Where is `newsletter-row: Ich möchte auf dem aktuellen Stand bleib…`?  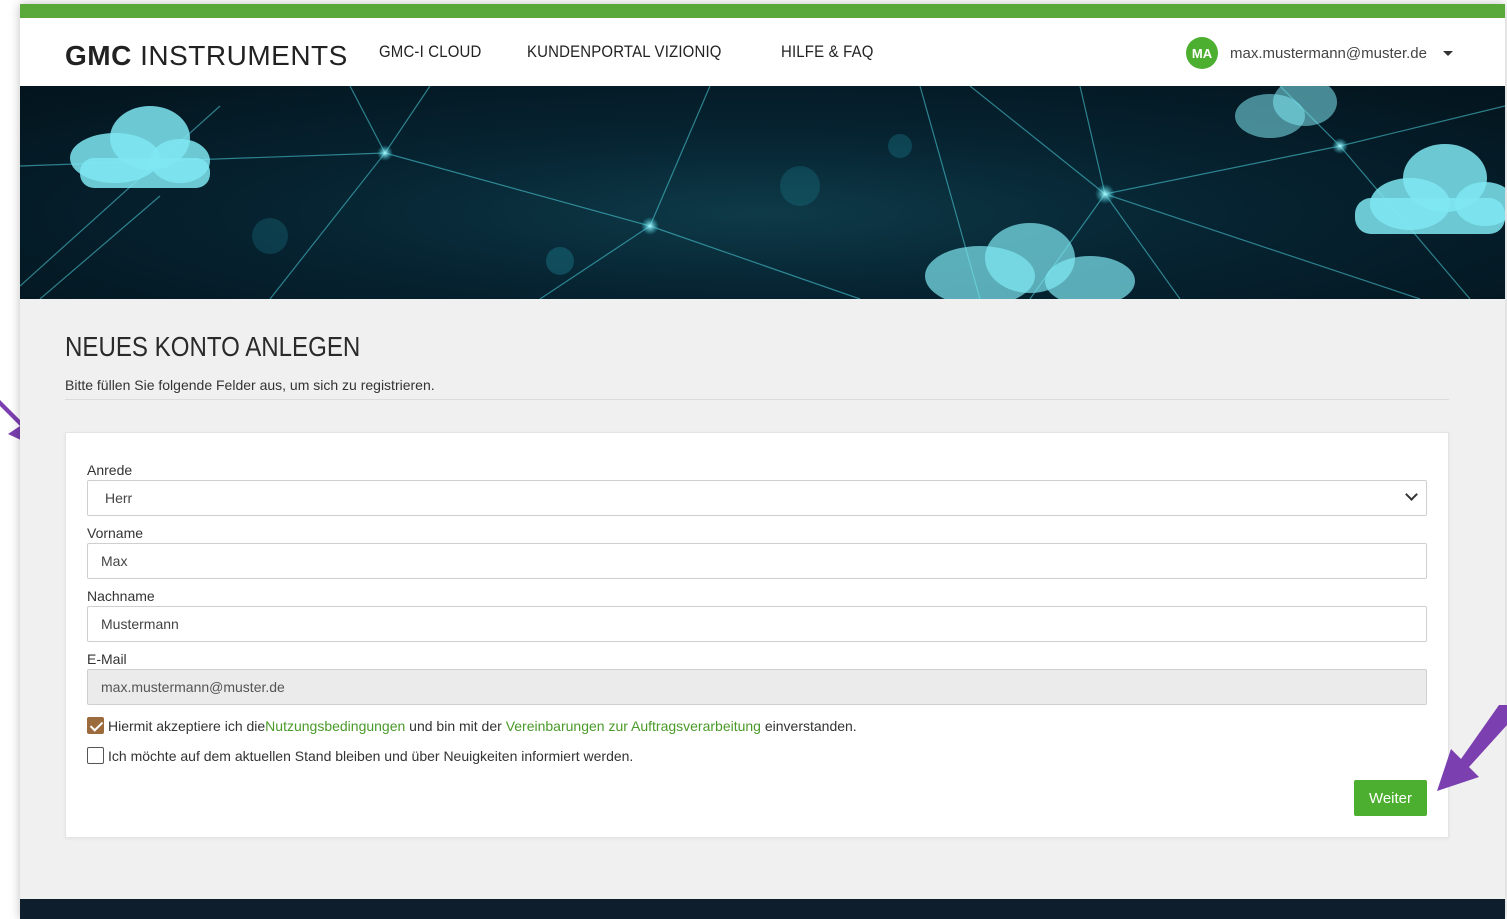 newsletter-row: Ich möchte auf dem aktuellen Stand bleib… is located at coordinates (757, 755).